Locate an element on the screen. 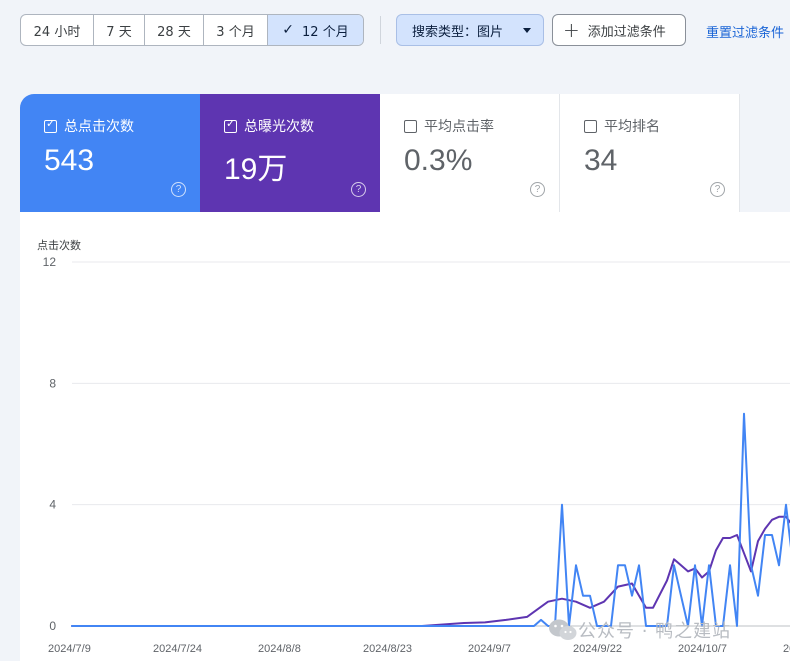 The width and height of the screenshot is (790, 661). x-tick-label: 2024/8/23 is located at coordinates (387, 649).